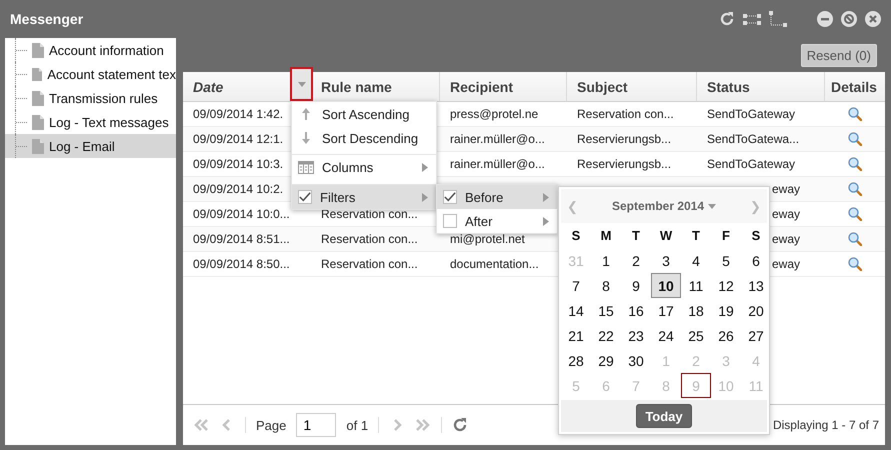  What do you see at coordinates (632, 86) in the screenshot?
I see `column-header: Subject` at bounding box center [632, 86].